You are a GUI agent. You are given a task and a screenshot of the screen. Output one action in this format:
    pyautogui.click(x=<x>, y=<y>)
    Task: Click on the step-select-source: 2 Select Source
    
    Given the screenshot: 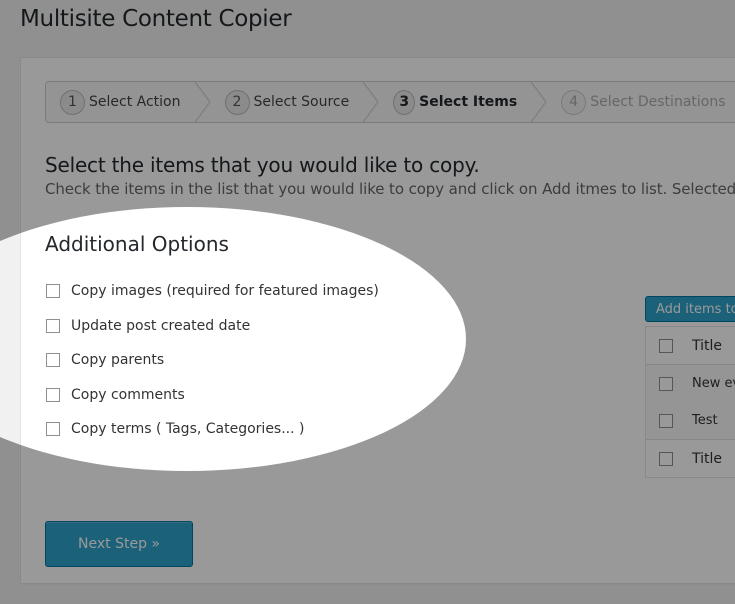 What is the action you would take?
    pyautogui.click(x=295, y=102)
    